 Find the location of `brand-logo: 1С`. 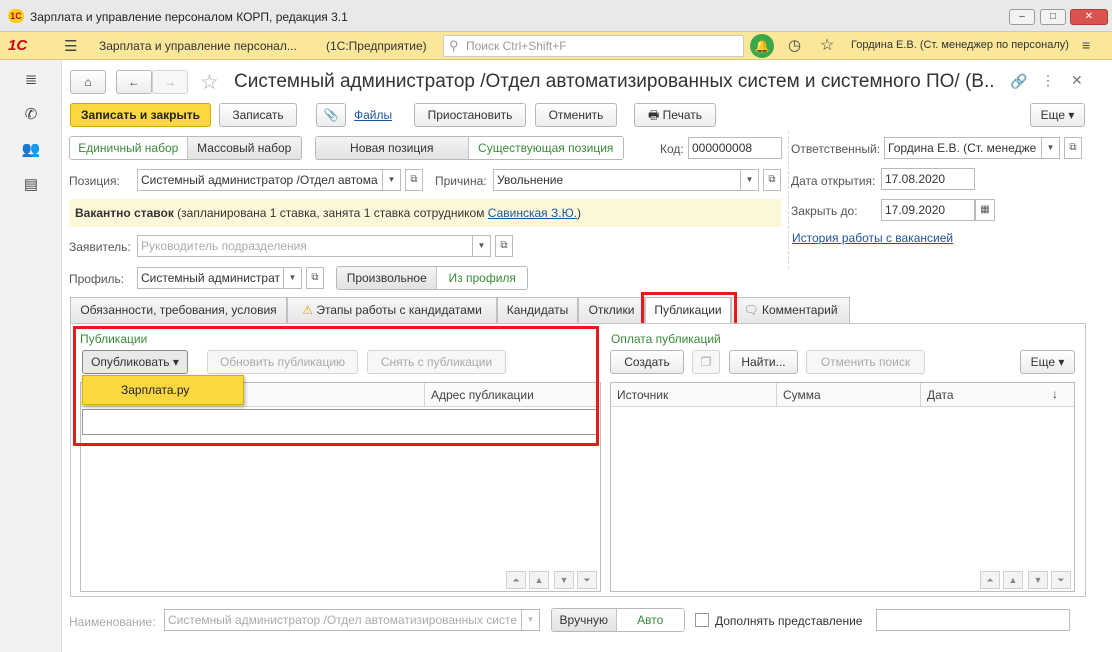

brand-logo: 1С is located at coordinates (18, 45).